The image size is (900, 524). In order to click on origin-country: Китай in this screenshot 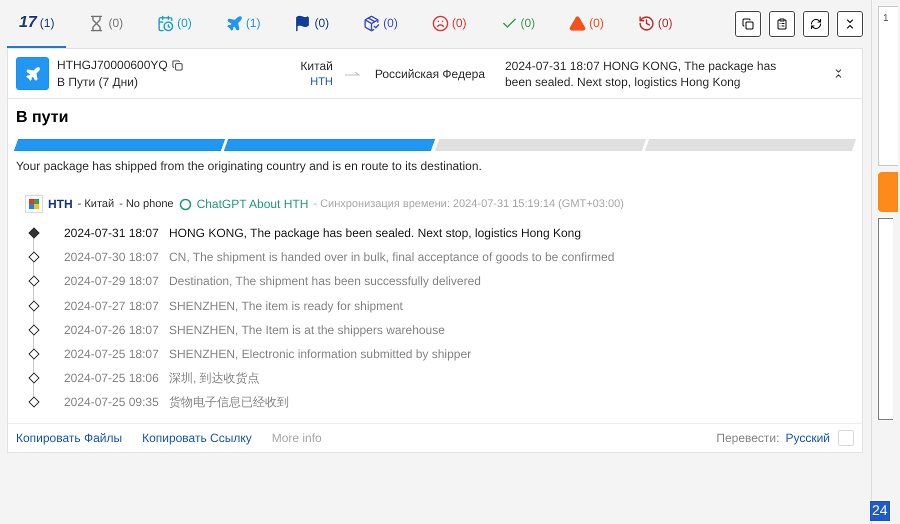, I will do `click(316, 66)`.